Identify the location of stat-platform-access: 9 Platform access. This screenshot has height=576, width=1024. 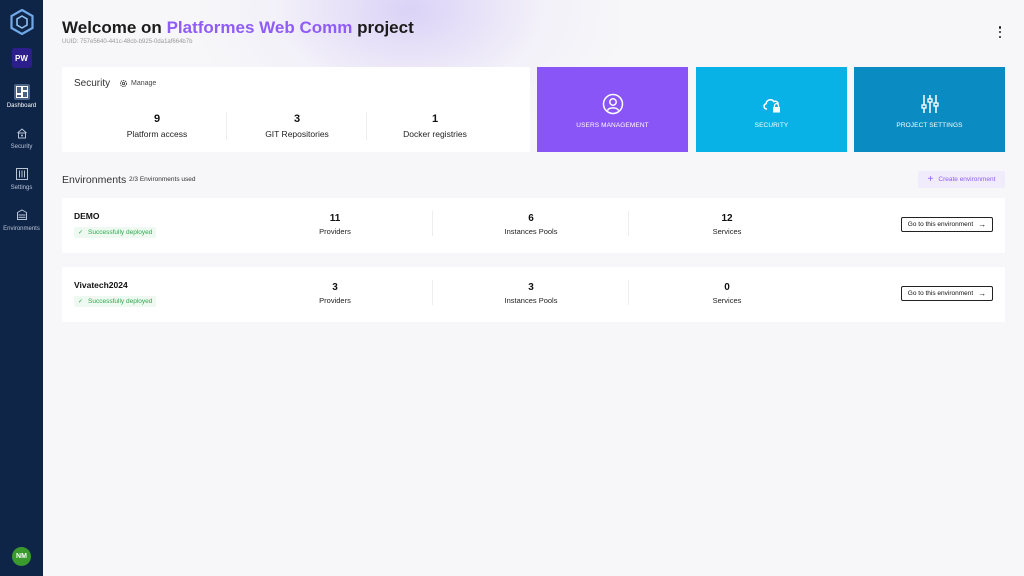
(157, 126).